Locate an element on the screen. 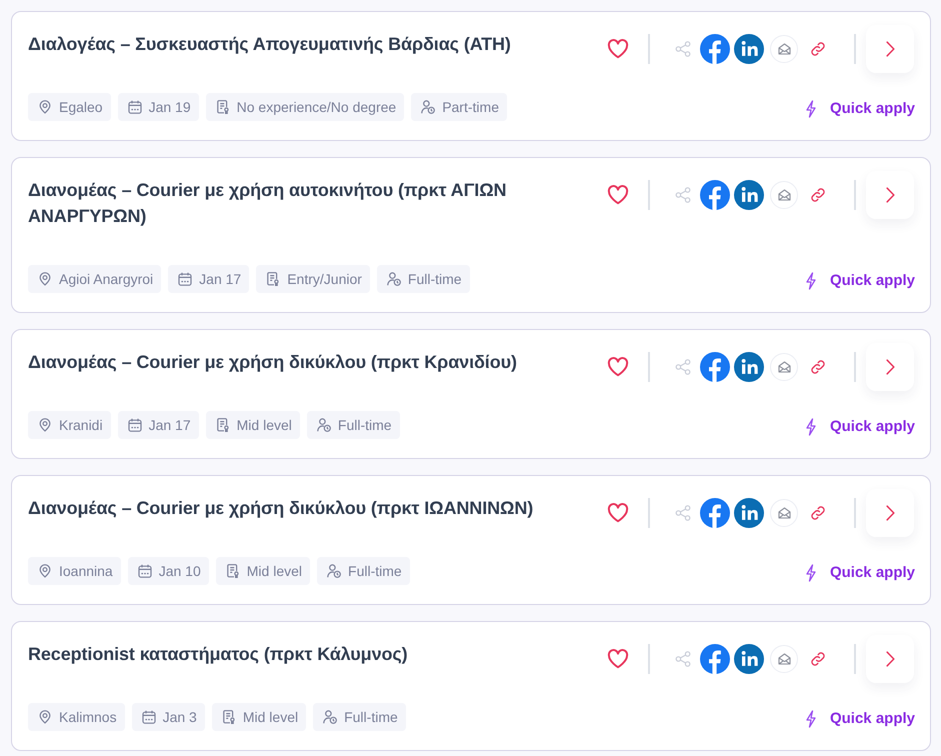  job-title: Διανομέας – Courier με χρήση δικύκλου (πρκτ ΙΩΑΝΝΙΝΩΝ) is located at coordinates (311, 508).